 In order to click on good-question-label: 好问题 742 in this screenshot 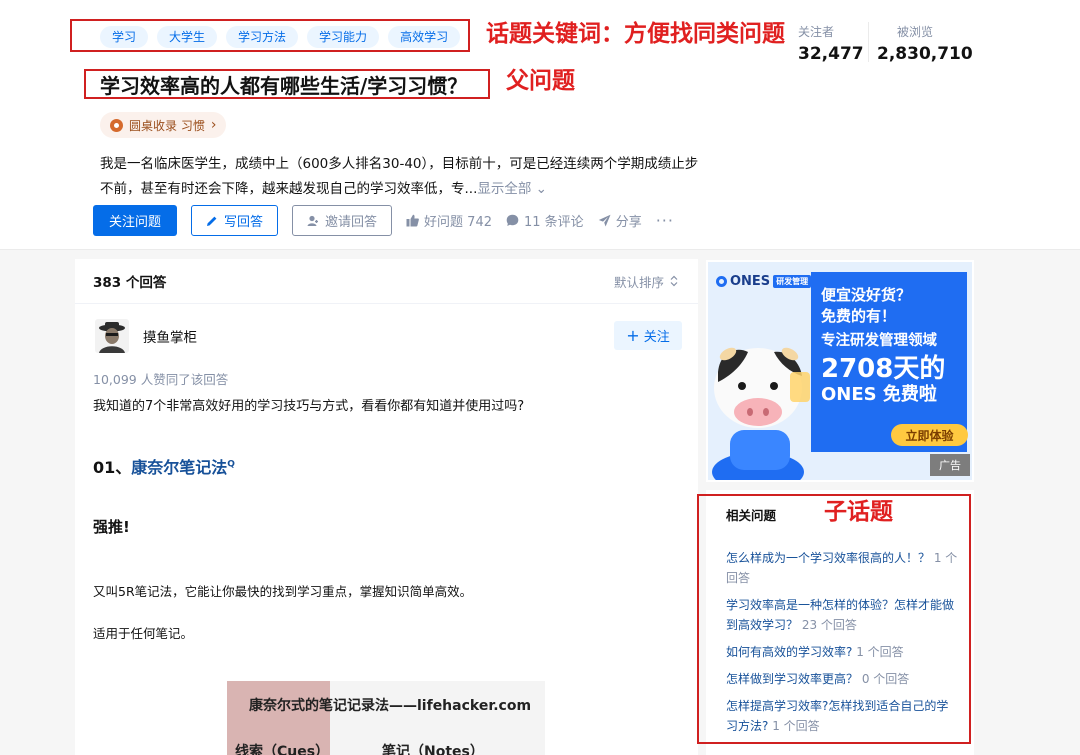, I will do `click(458, 222)`.